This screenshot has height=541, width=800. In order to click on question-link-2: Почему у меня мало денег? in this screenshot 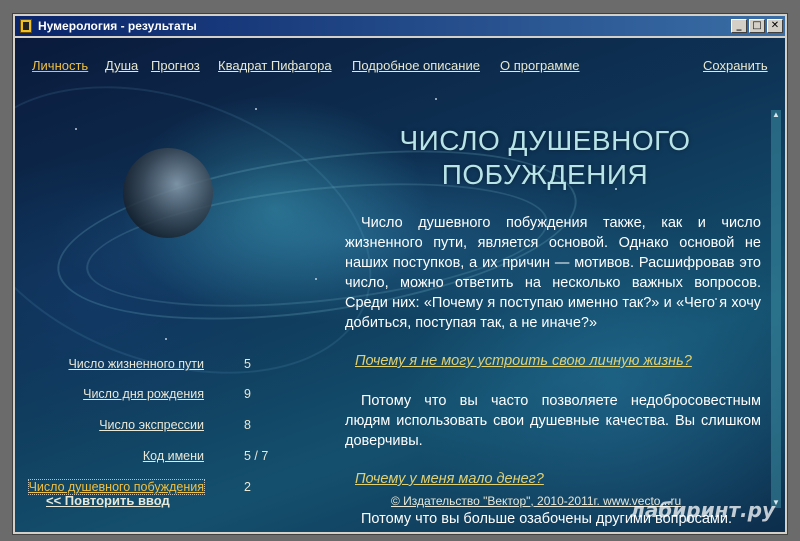, I will do `click(558, 479)`.